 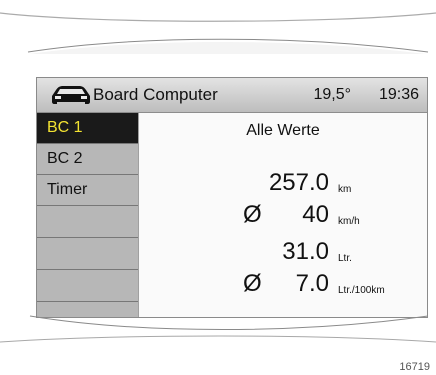 What do you see at coordinates (345, 189) in the screenshot?
I see `distance-unit: km` at bounding box center [345, 189].